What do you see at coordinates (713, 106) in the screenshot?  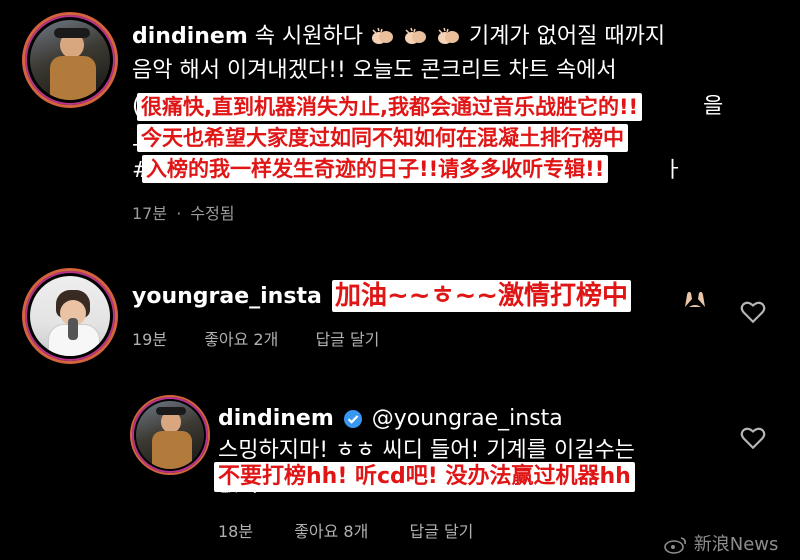 I see `post-caption-line3-end: 을` at bounding box center [713, 106].